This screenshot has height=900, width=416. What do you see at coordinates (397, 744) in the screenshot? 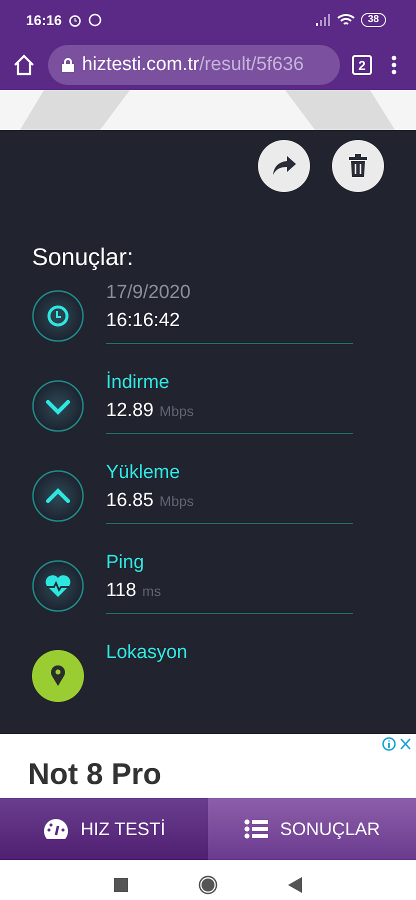
I see `ad-info-close-icon` at bounding box center [397, 744].